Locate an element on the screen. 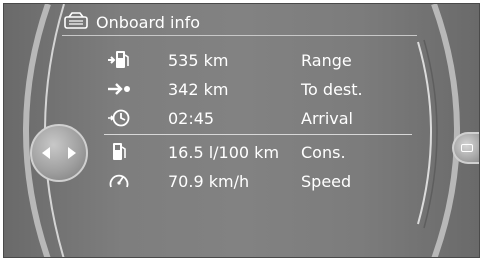 Image resolution: width=483 pixels, height=261 pixels. fuel-pump-icon is located at coordinates (119, 152).